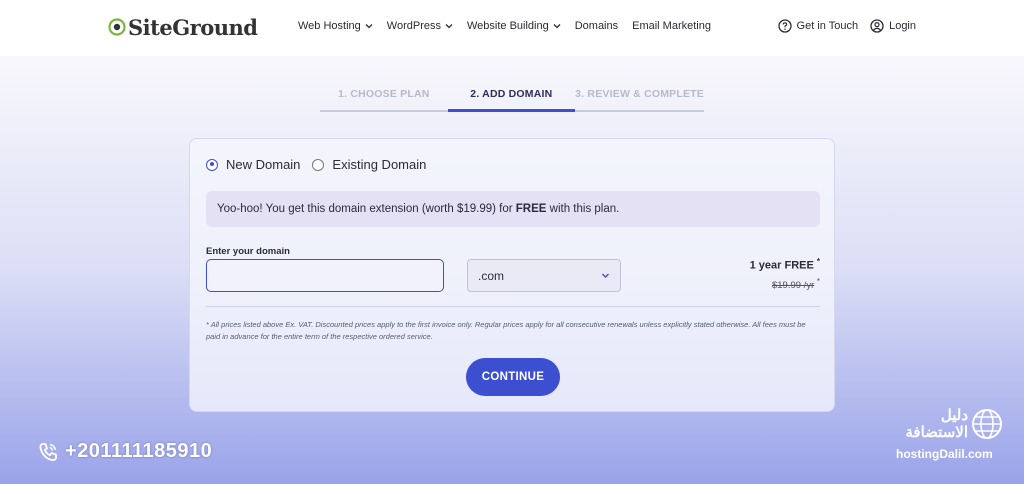 The height and width of the screenshot is (484, 1024). What do you see at coordinates (936, 432) in the screenshot?
I see `watermark-arabic-bottom: الاستضافة` at bounding box center [936, 432].